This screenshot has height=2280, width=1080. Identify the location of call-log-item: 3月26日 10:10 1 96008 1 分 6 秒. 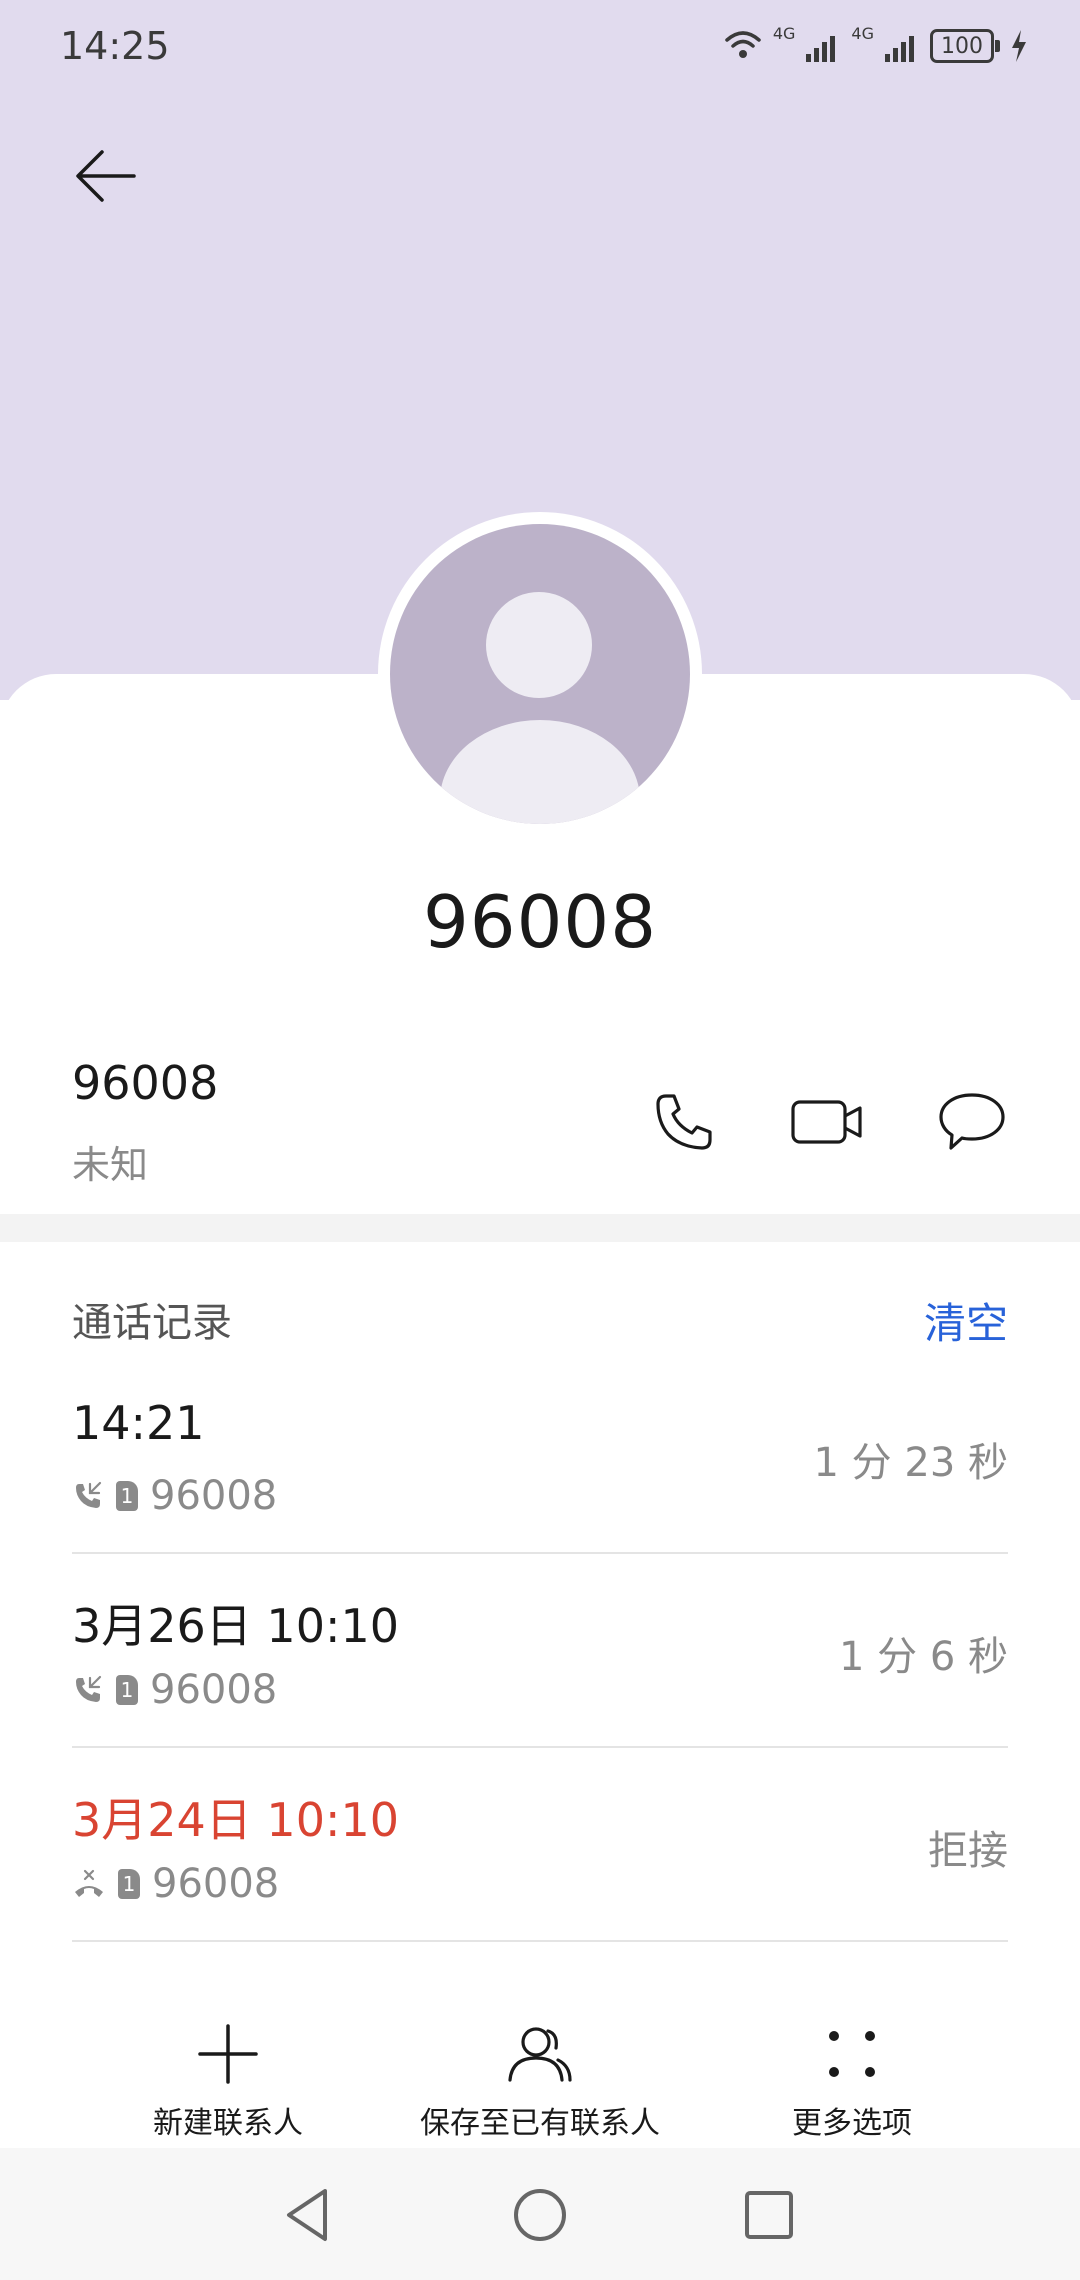
(540, 1651).